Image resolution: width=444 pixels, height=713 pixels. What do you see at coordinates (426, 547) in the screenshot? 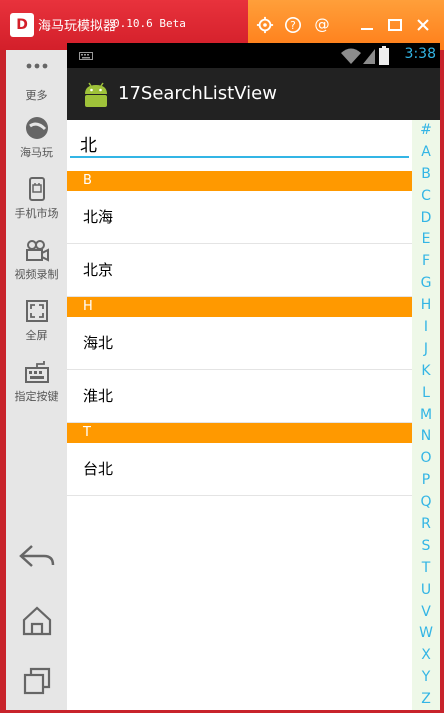
I see `index-letter: S` at bounding box center [426, 547].